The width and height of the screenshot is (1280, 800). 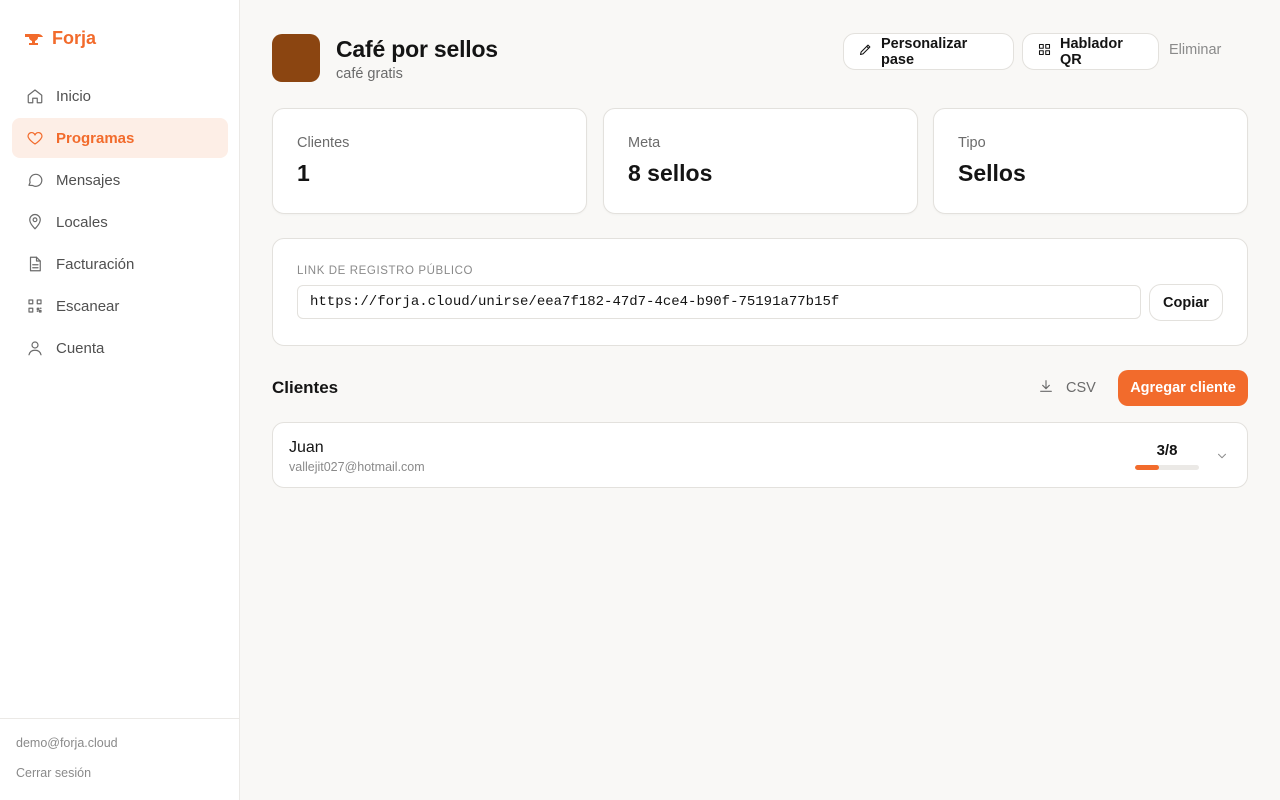 What do you see at coordinates (74, 38) in the screenshot?
I see `brand-name: Forja` at bounding box center [74, 38].